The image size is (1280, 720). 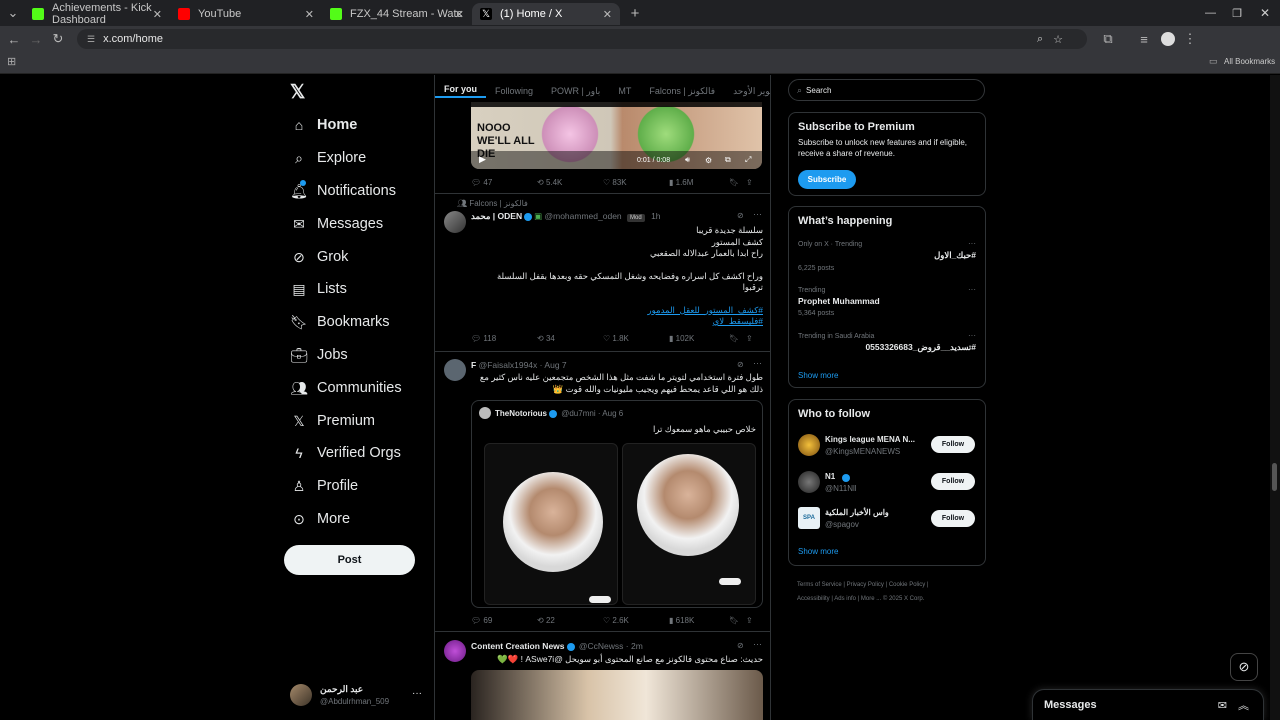 What do you see at coordinates (504, 182) in the screenshot?
I see `reply-button: 💬︎ 47` at bounding box center [504, 182].